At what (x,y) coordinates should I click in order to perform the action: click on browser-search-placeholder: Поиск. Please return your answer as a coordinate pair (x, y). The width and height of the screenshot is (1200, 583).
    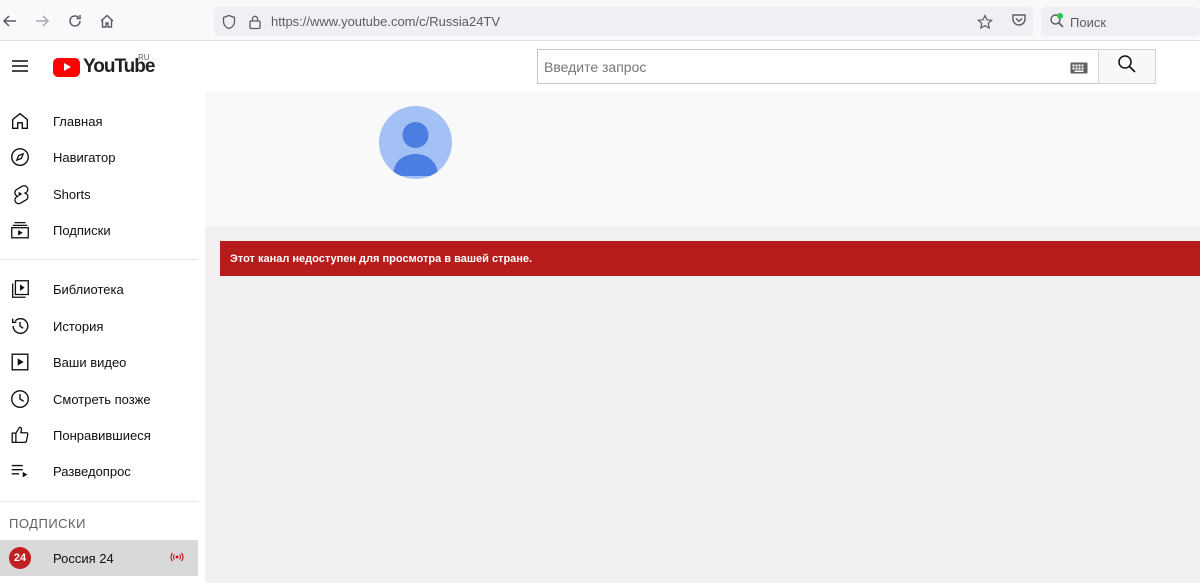
    Looking at the image, I should click on (1088, 22).